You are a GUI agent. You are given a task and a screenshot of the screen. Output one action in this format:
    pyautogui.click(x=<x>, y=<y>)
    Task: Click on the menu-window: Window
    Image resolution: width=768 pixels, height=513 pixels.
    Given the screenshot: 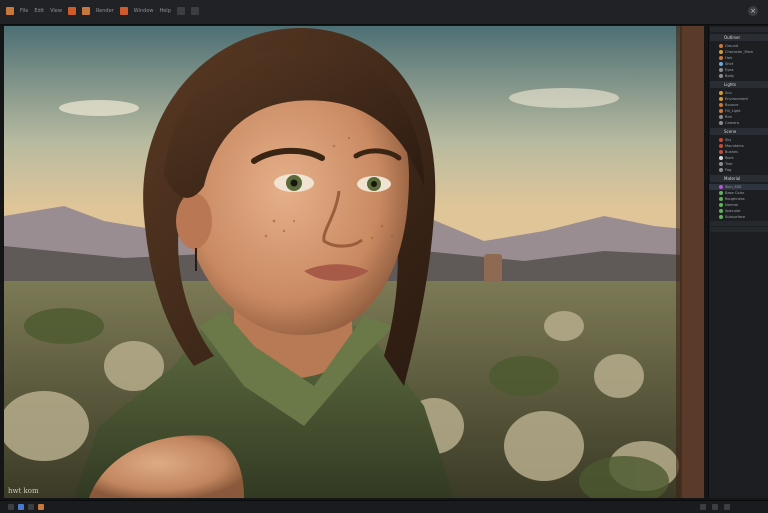 What is the action you would take?
    pyautogui.click(x=144, y=11)
    